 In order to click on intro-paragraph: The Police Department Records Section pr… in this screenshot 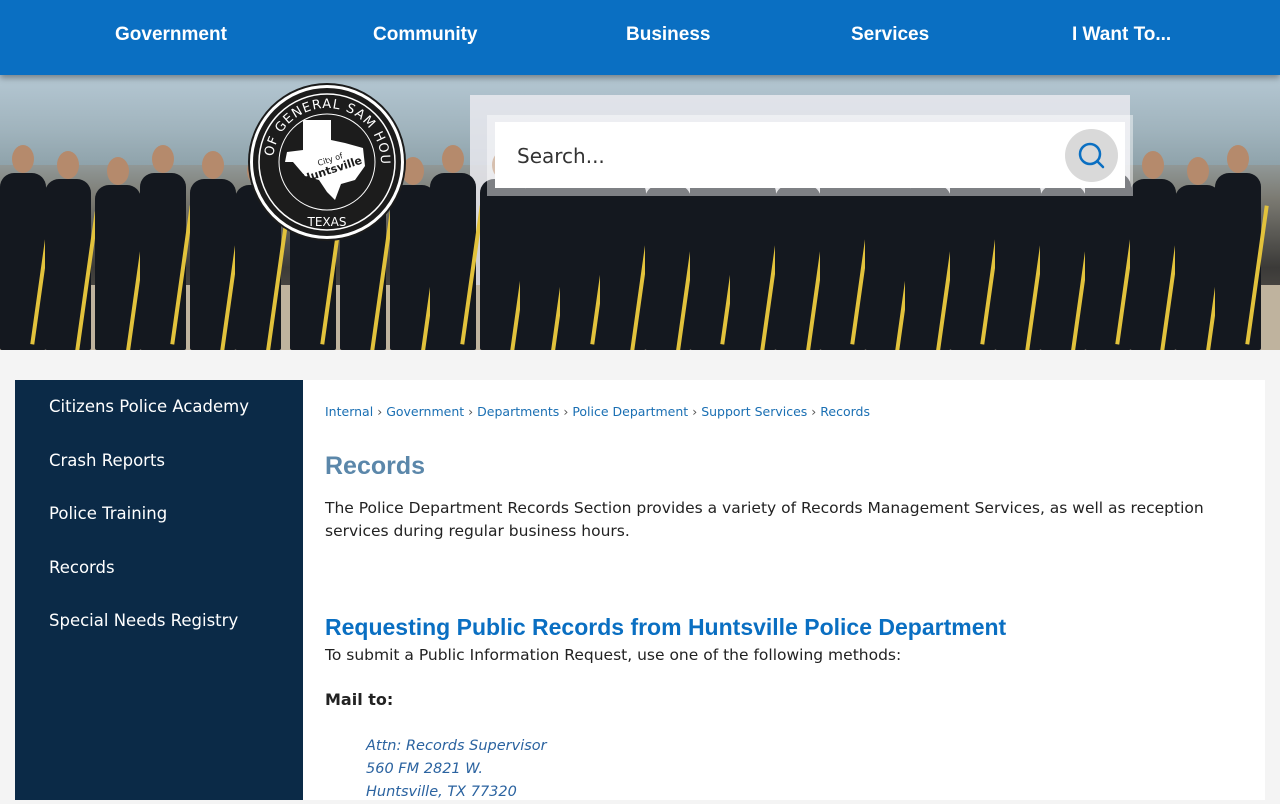, I will do `click(764, 519)`.